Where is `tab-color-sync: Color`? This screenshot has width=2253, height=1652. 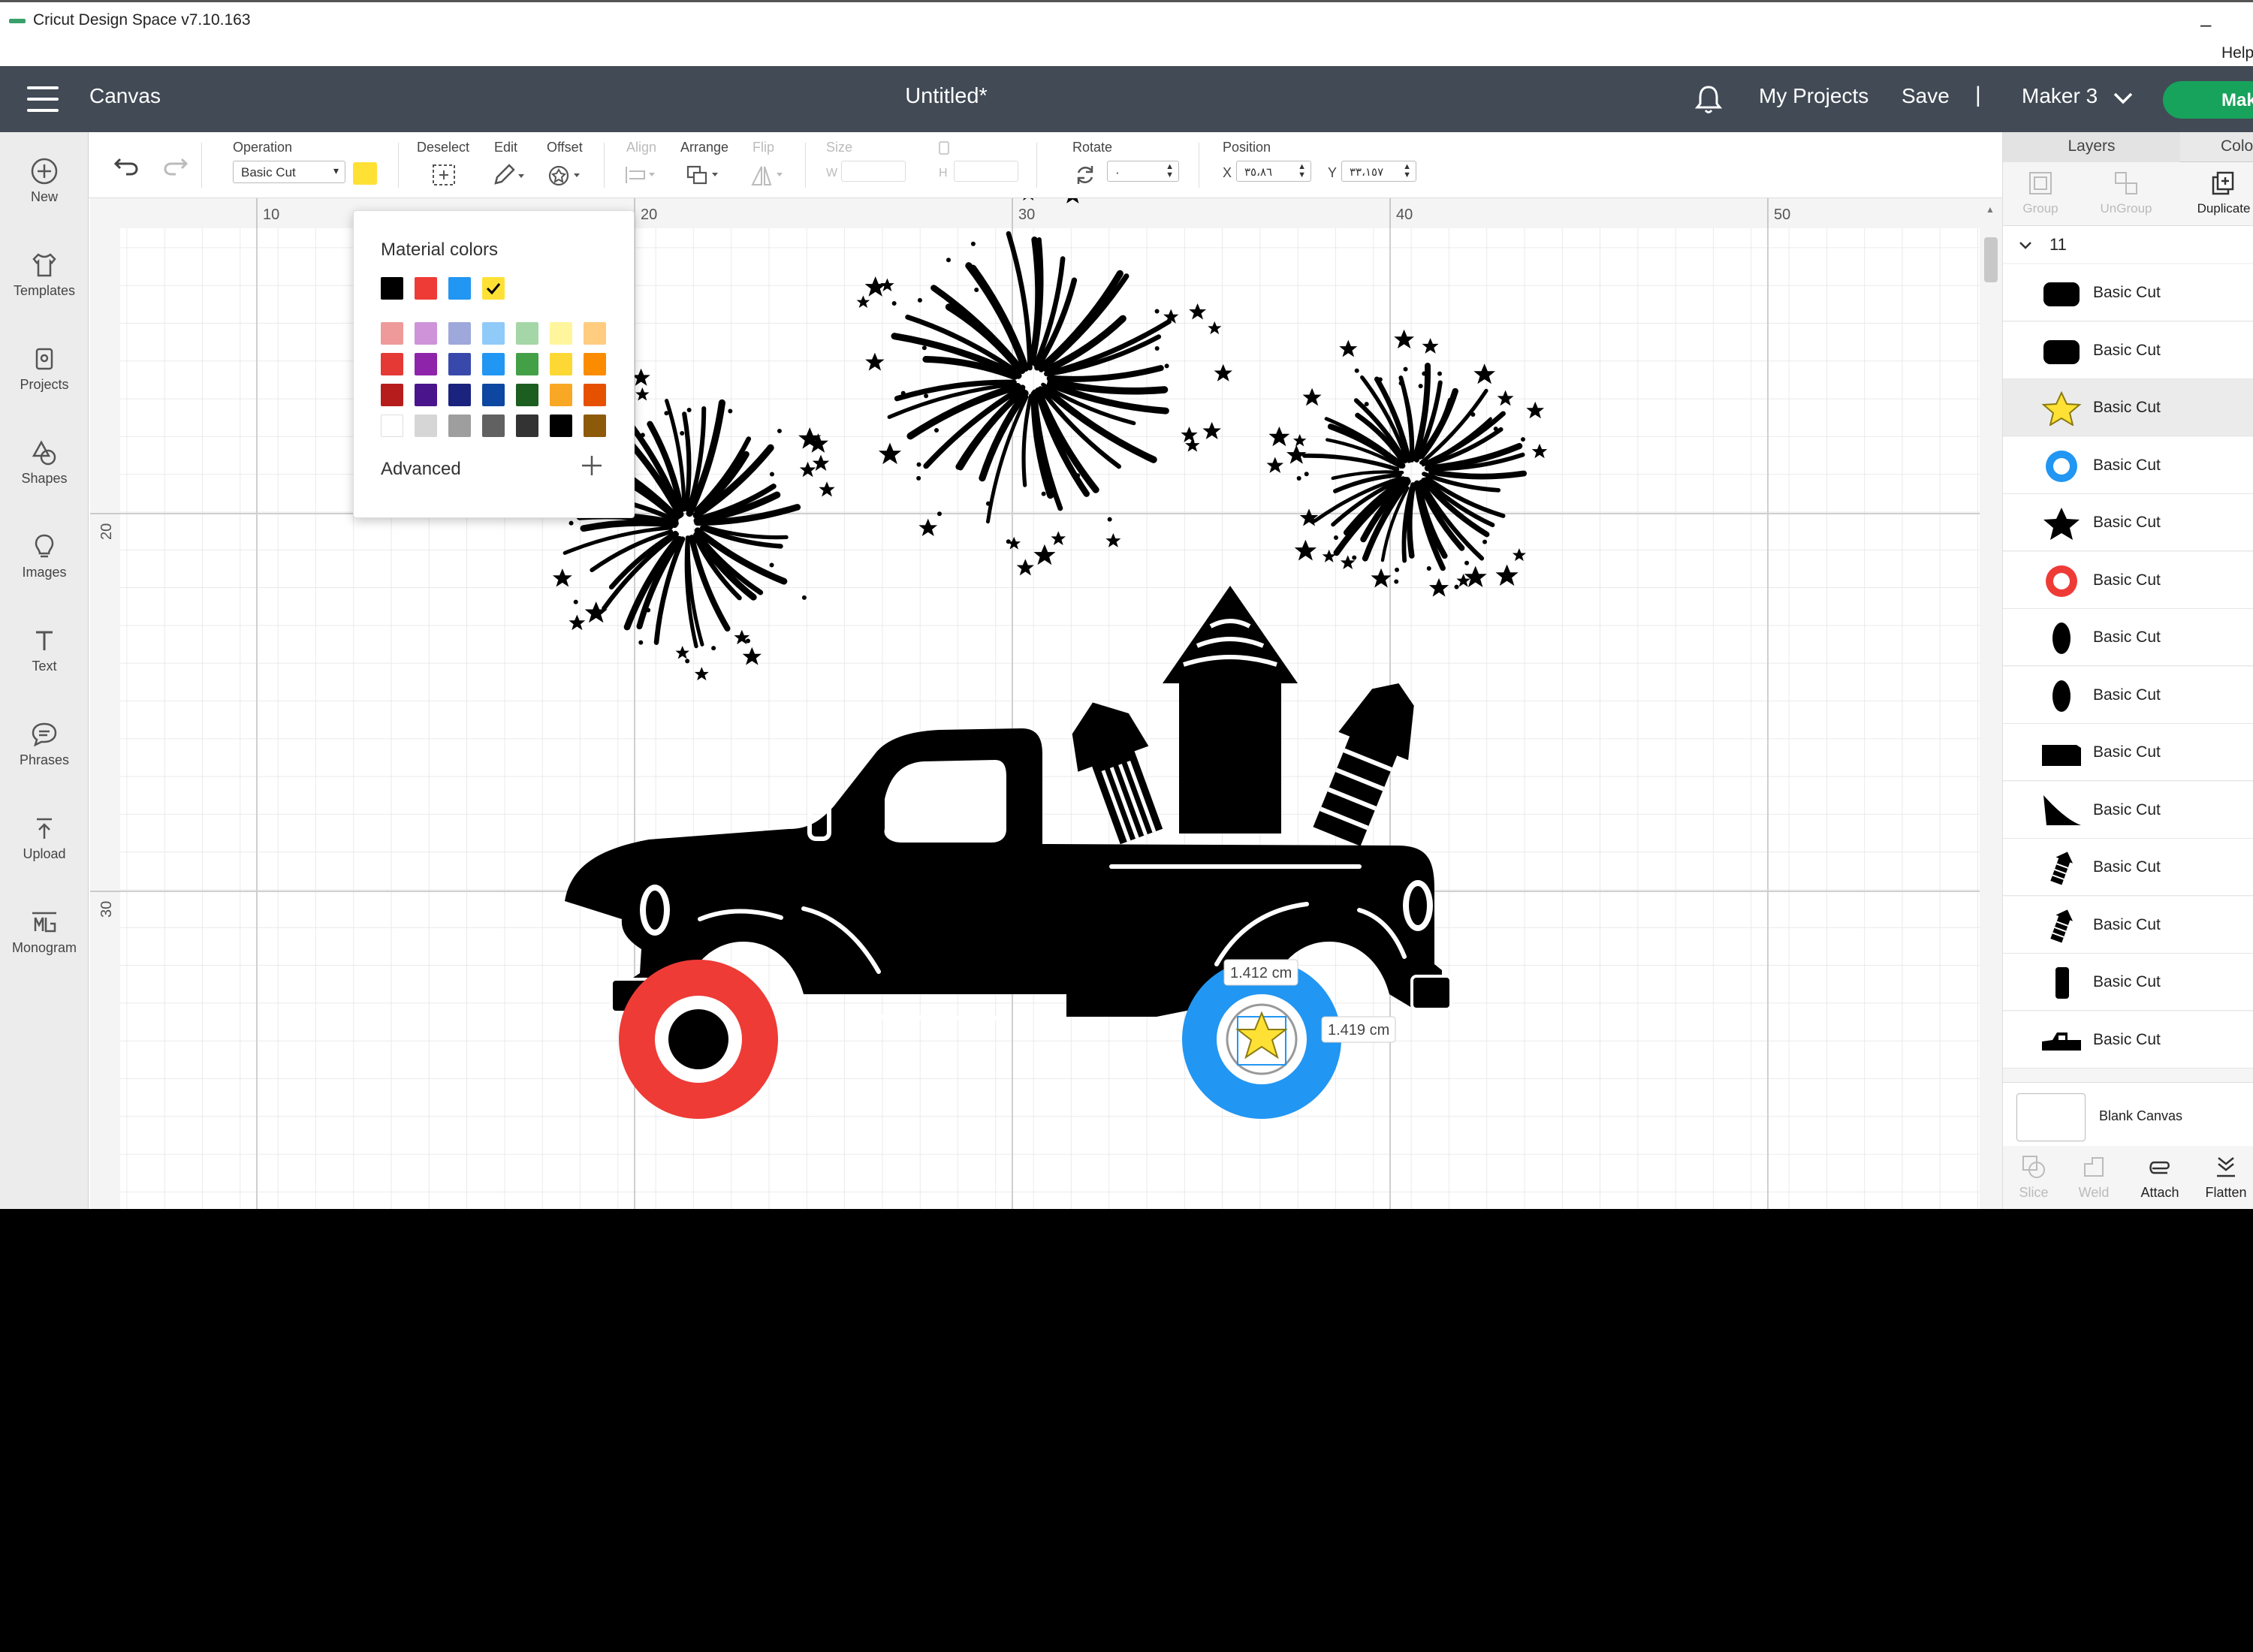
tab-color-sync: Color is located at coordinates (2237, 146).